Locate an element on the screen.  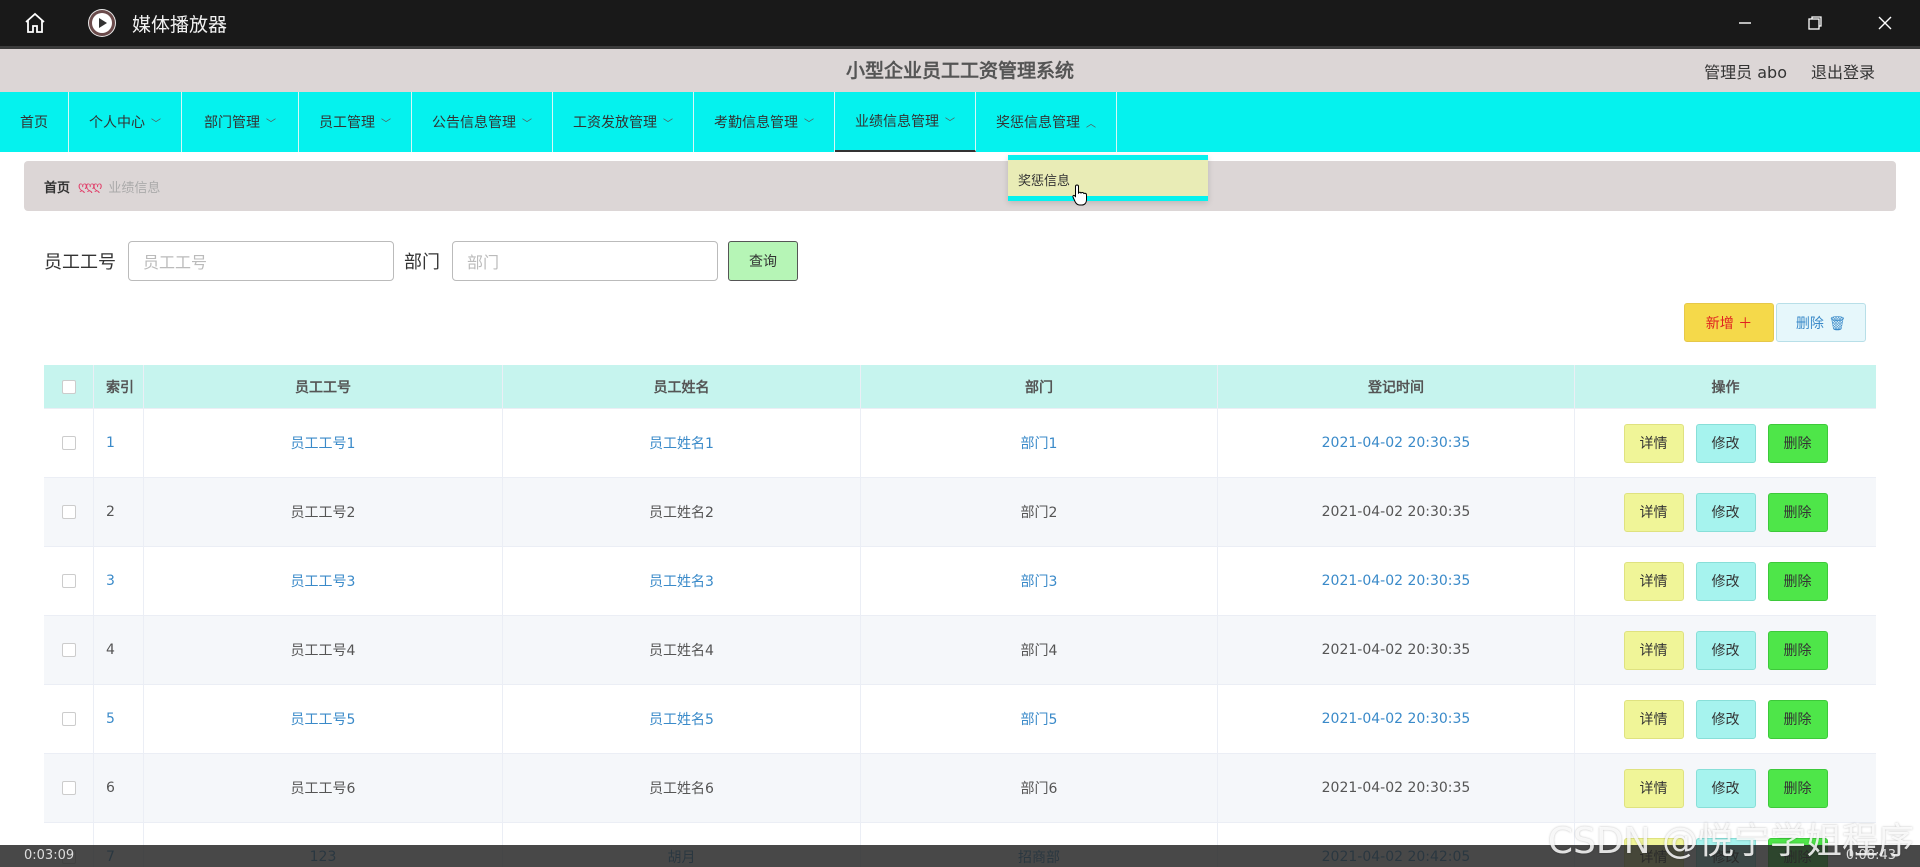
nav-salary: 工资发放管理 ﹀ is located at coordinates (623, 122).